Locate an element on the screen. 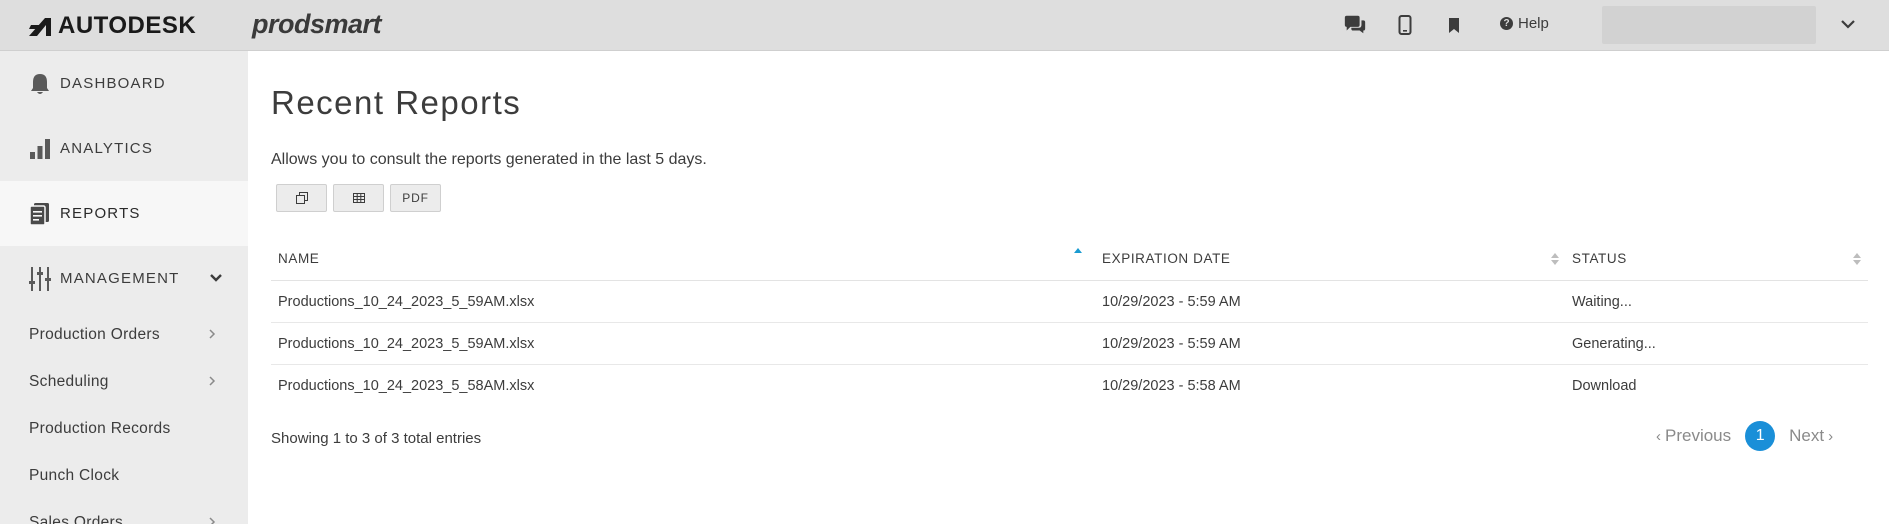  column-header-label: NAME is located at coordinates (299, 258).